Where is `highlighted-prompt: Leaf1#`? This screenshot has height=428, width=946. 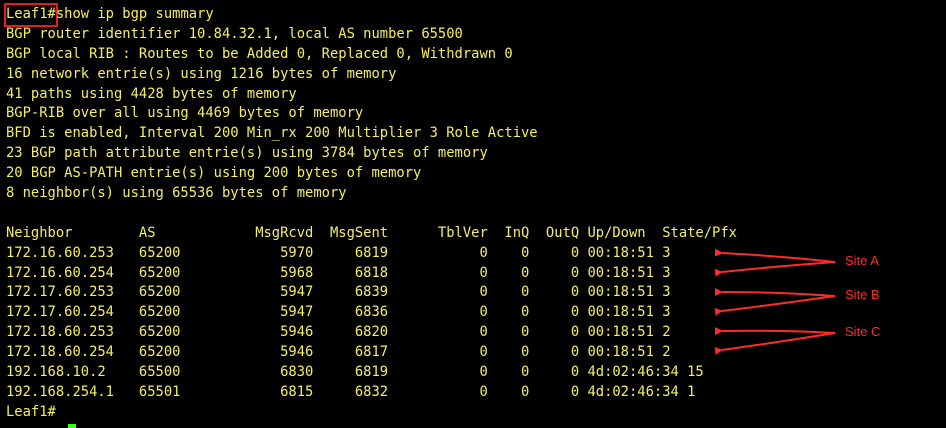
highlighted-prompt: Leaf1# is located at coordinates (31, 15).